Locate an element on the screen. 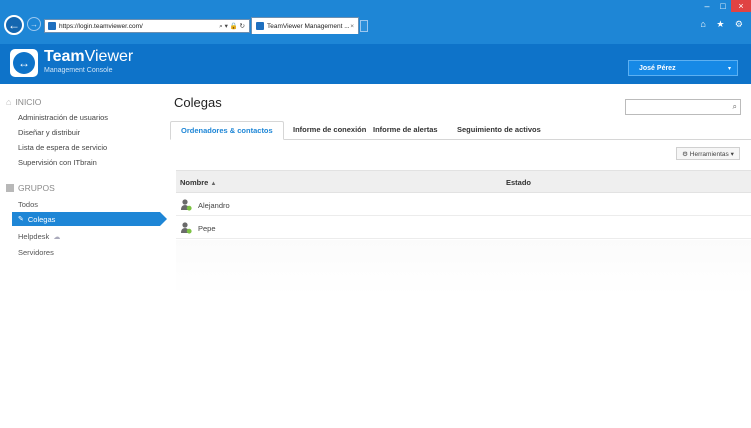  tab-close-icon: × is located at coordinates (352, 26).